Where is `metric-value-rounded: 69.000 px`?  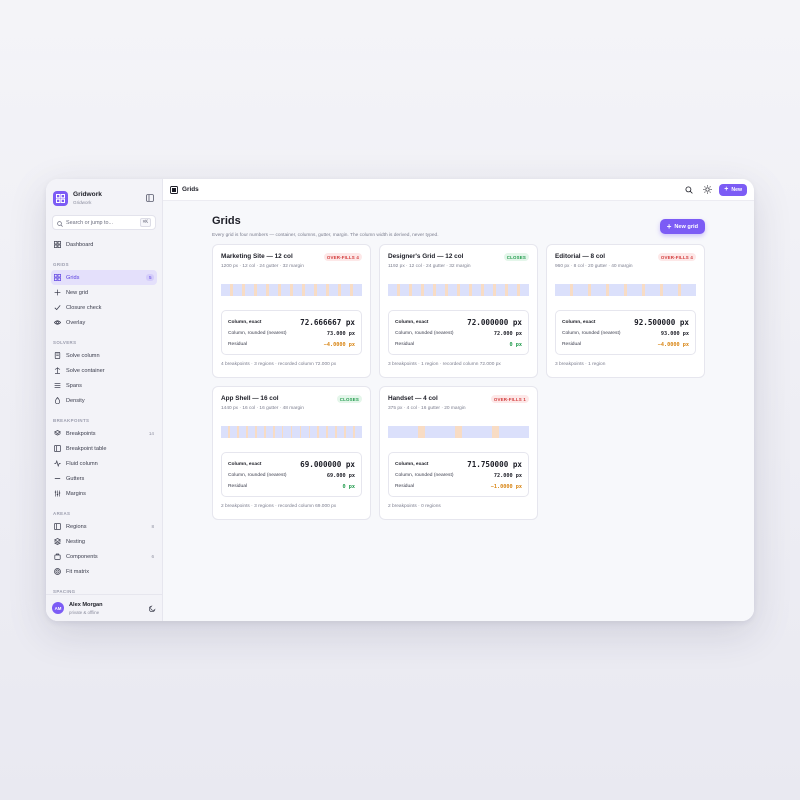 metric-value-rounded: 69.000 px is located at coordinates (340, 475).